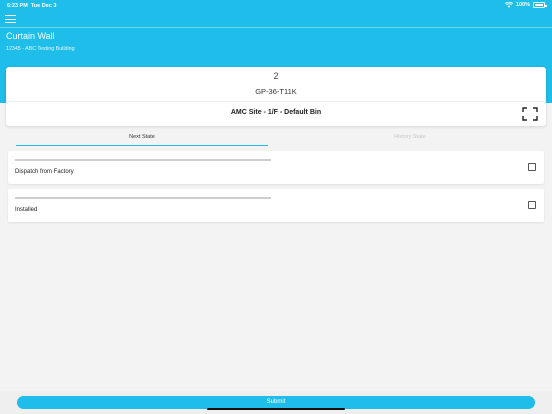 Image resolution: width=552 pixels, height=414 pixels. Describe the element at coordinates (40, 49) in the screenshot. I see `project-subtitle: 12345 - ABC Testing Building` at that location.